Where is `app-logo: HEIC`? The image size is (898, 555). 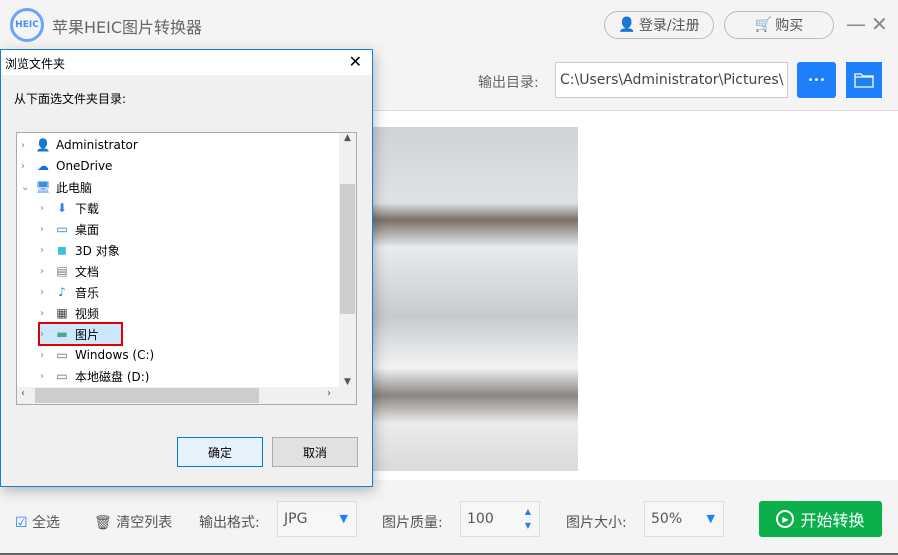 app-logo: HEIC is located at coordinates (27, 25).